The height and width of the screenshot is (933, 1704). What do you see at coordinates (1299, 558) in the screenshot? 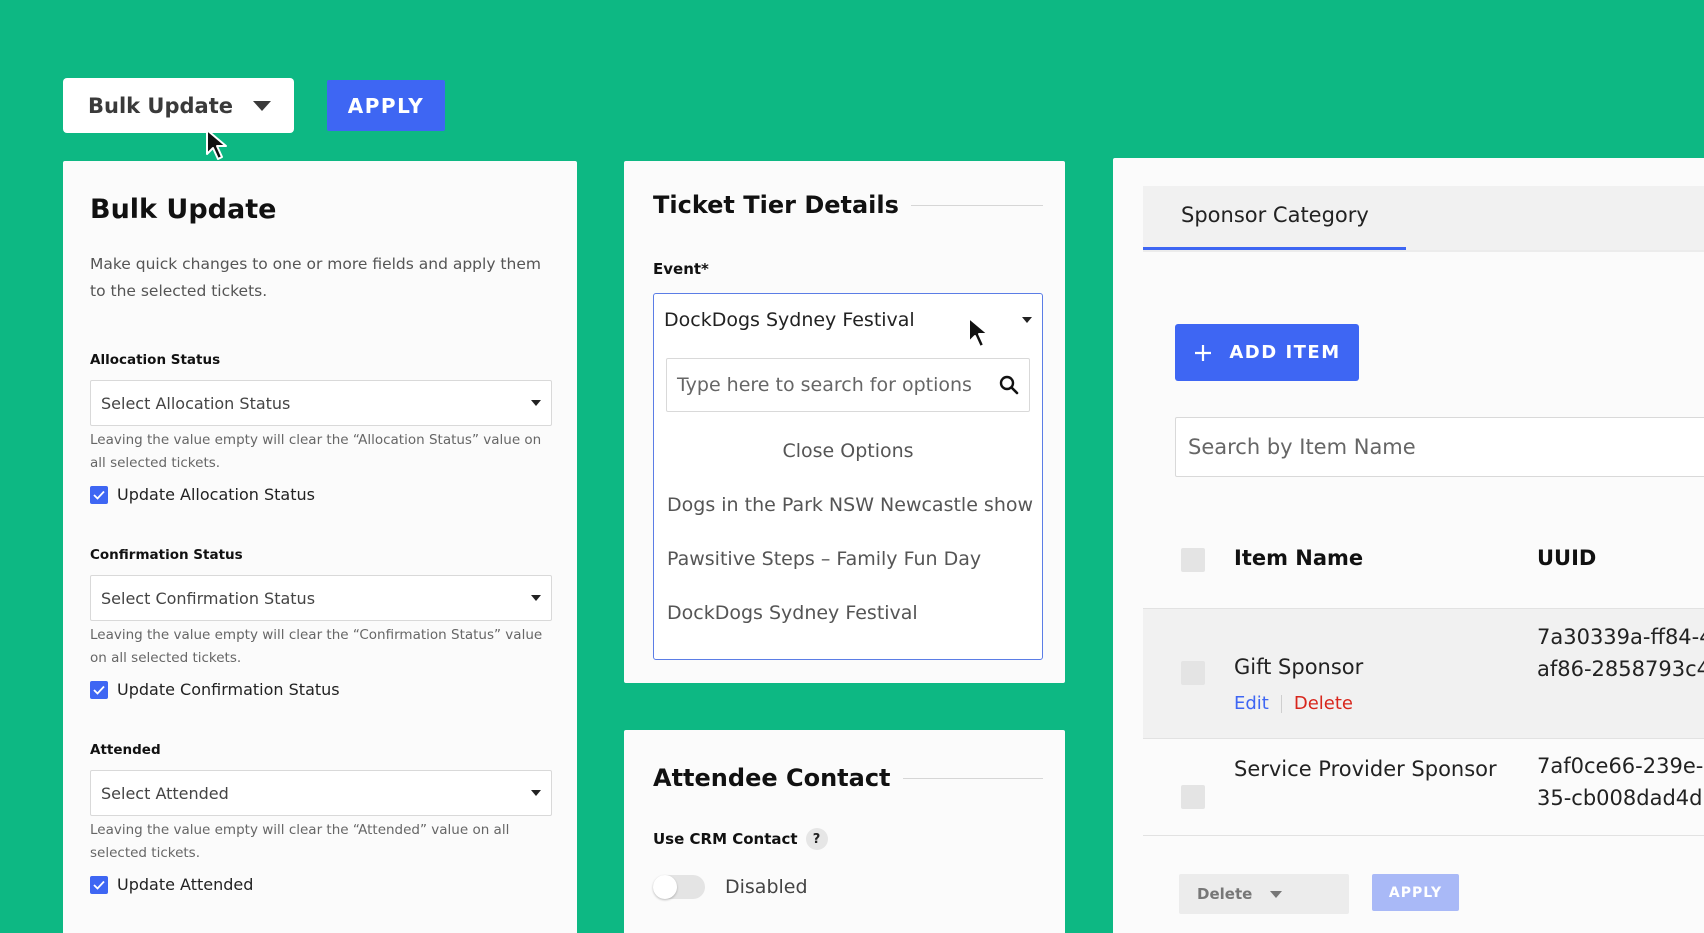
I see `column-header-item-name: Item Name` at bounding box center [1299, 558].